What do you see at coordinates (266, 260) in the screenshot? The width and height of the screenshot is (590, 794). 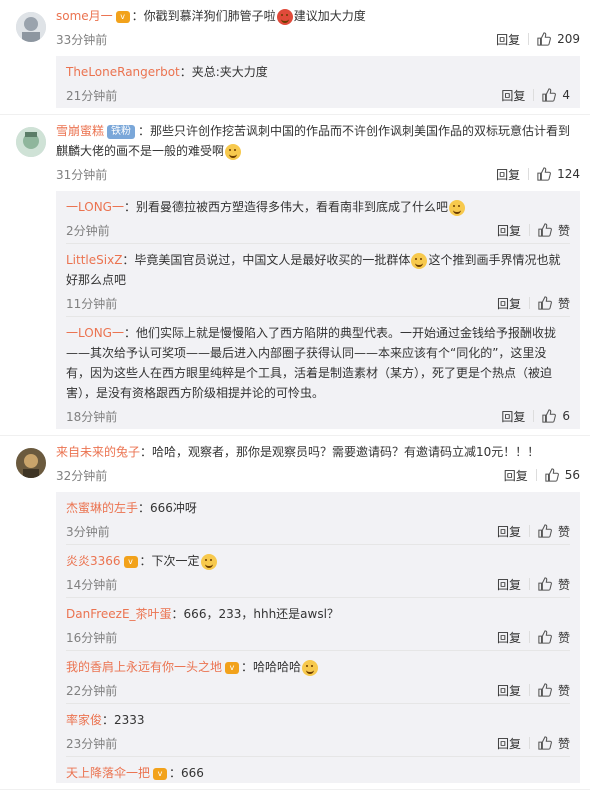 I see `reply-text: ：毕竟美国官员说过，中国文人是最好收买的一批群体` at bounding box center [266, 260].